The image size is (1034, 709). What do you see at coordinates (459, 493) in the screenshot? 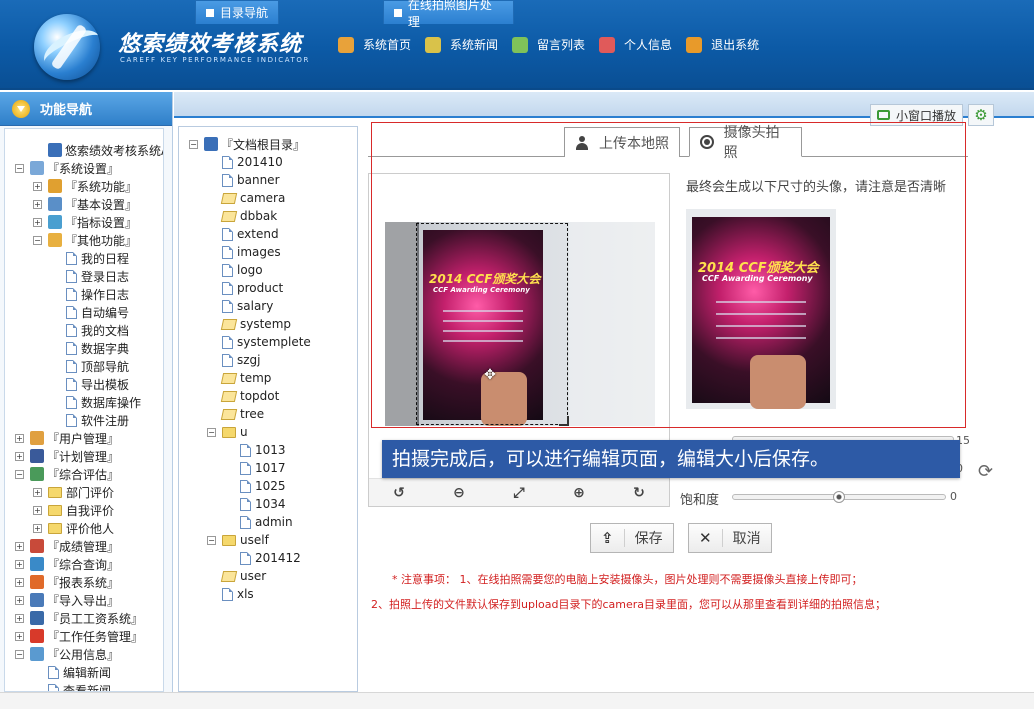
I see `zoom-out-icon: ⊖` at bounding box center [459, 493].